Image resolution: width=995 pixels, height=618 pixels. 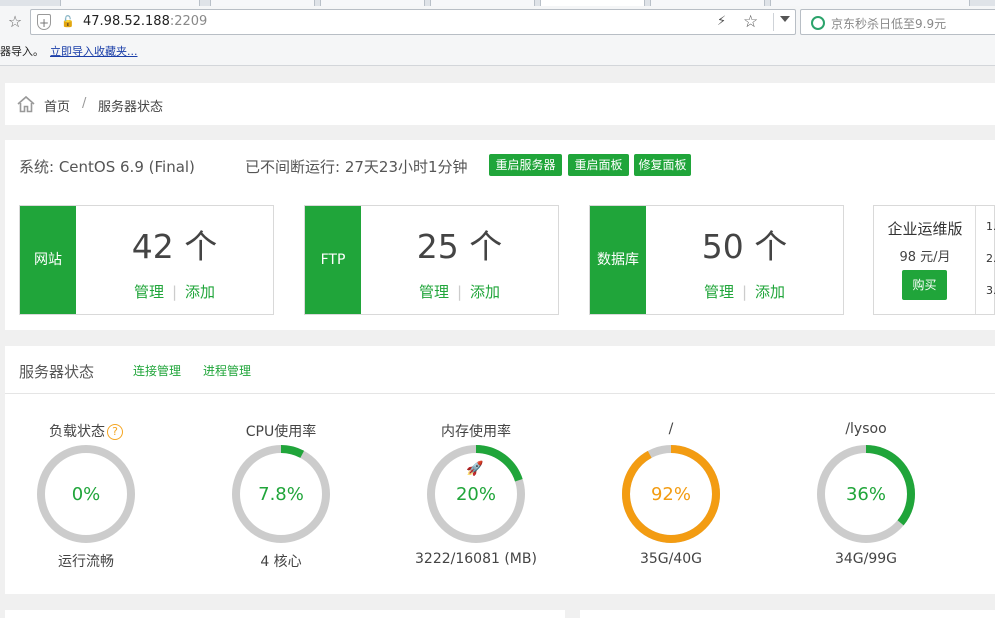 I want to click on load-gauge: 负载状态? 0% 运行流畅, so click(x=86, y=501).